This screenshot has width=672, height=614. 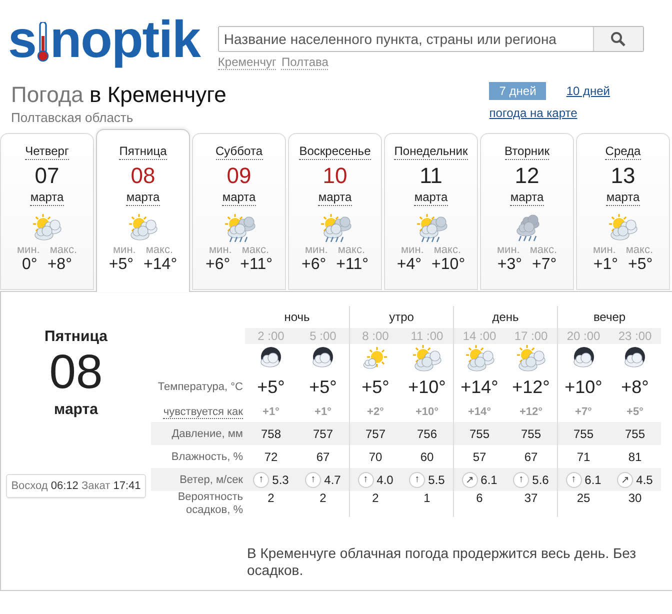 I want to click on row-label: Влажность, %, so click(x=207, y=456).